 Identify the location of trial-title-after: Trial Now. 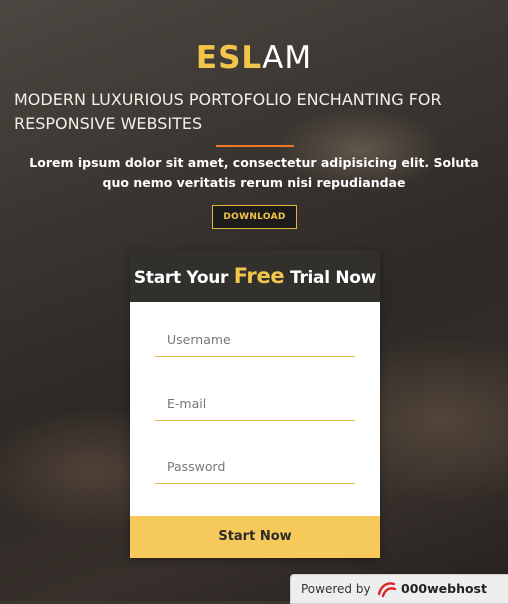
(330, 278).